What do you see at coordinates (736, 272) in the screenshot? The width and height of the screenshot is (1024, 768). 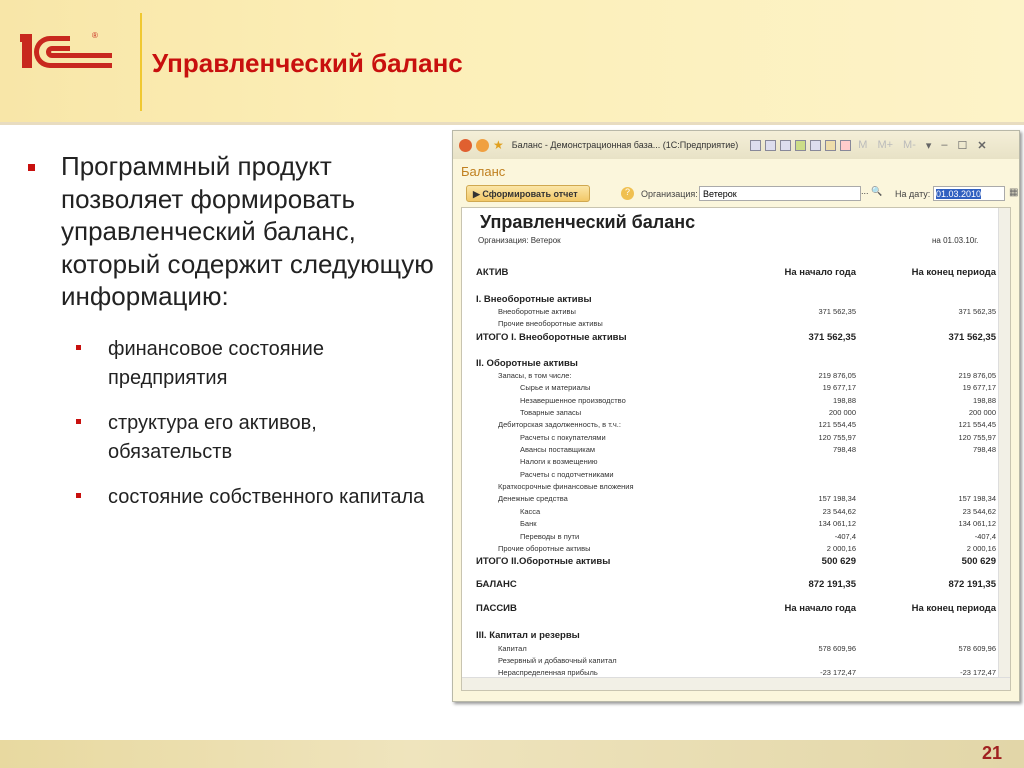 I see `report-row: АКТИВ На начало года На конец периода` at bounding box center [736, 272].